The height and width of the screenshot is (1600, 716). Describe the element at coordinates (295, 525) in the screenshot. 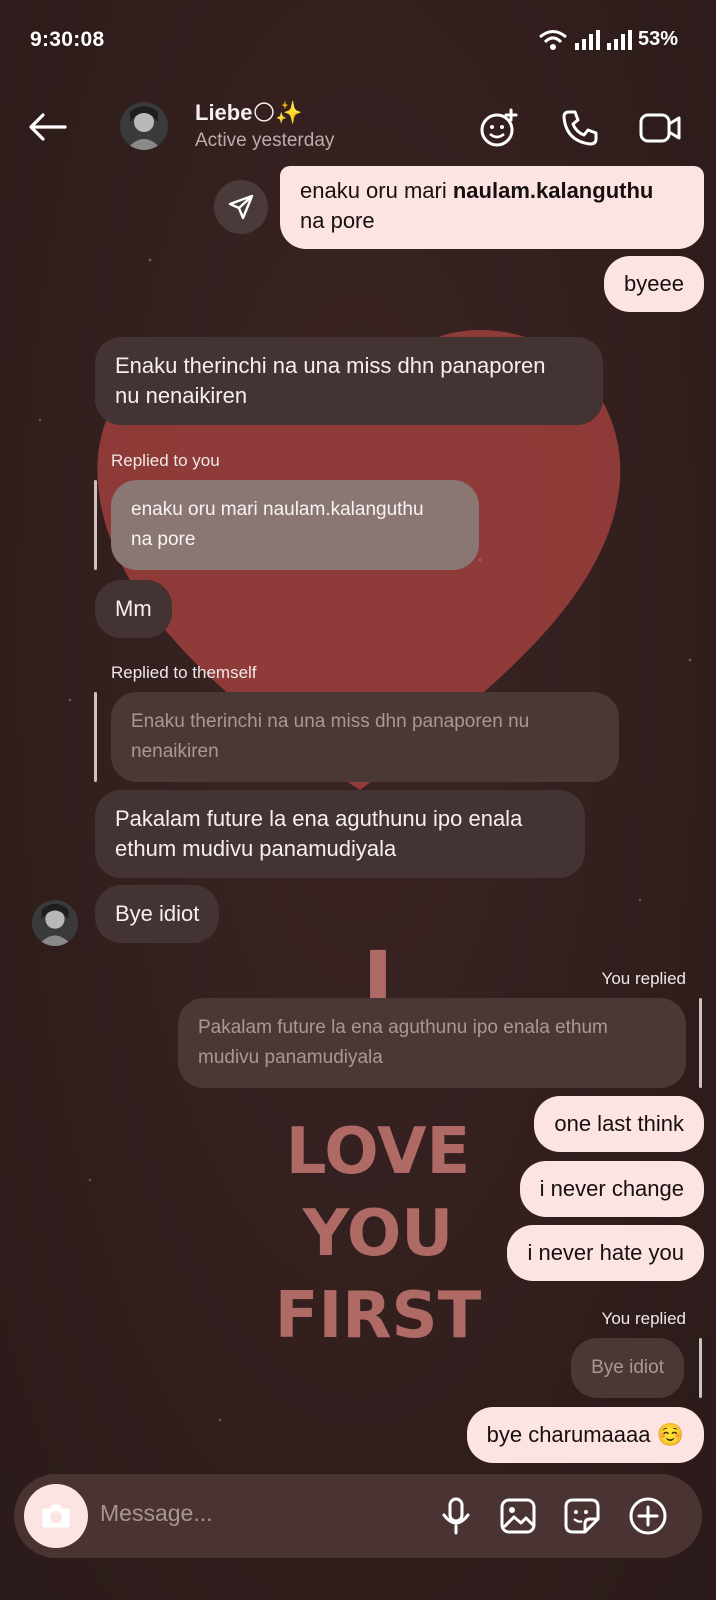

I see `quoted-message: enaku oru mari naulam.kalanguthu na pore` at that location.